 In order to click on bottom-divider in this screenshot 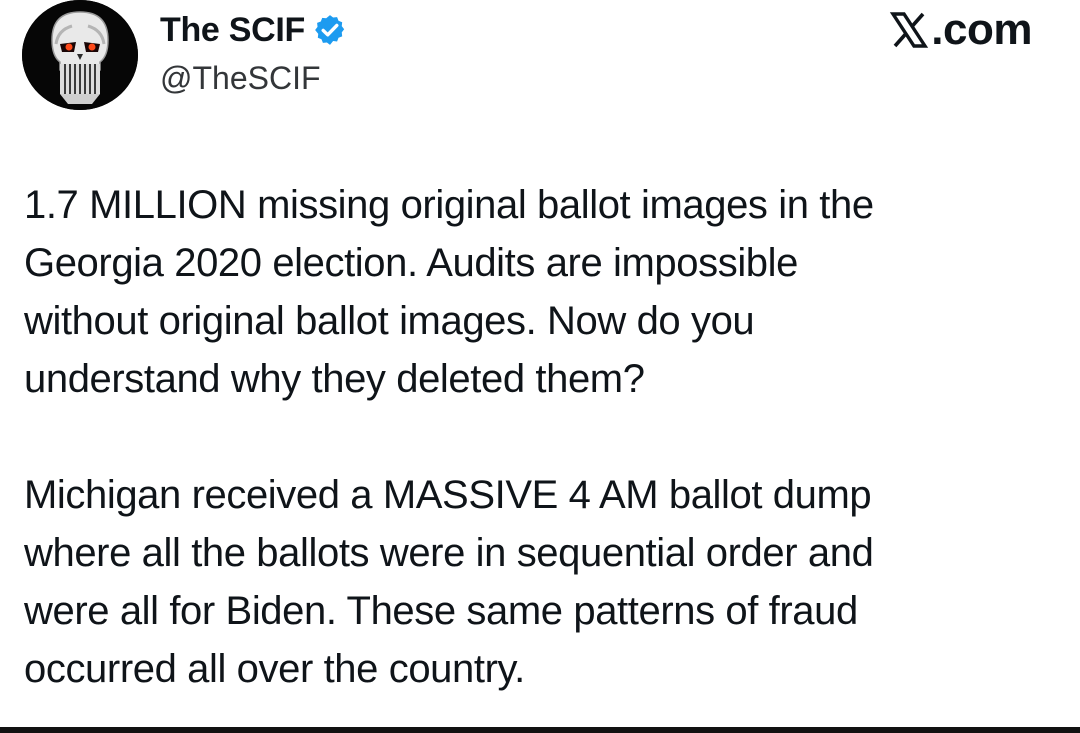, I will do `click(540, 730)`.